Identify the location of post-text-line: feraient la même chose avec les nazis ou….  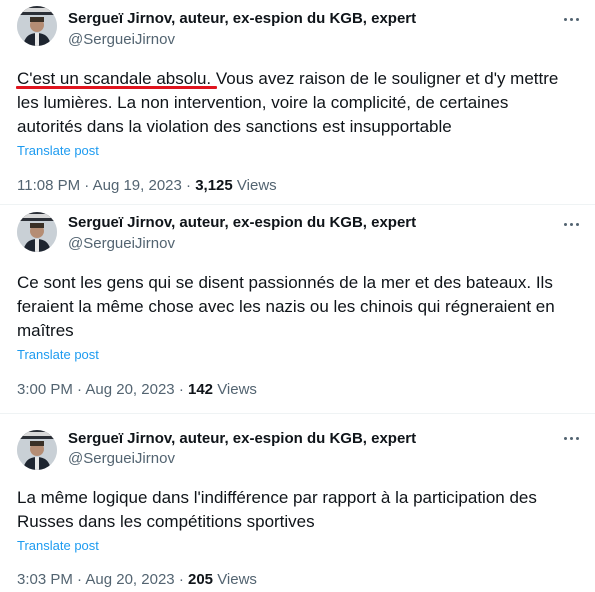
(286, 306).